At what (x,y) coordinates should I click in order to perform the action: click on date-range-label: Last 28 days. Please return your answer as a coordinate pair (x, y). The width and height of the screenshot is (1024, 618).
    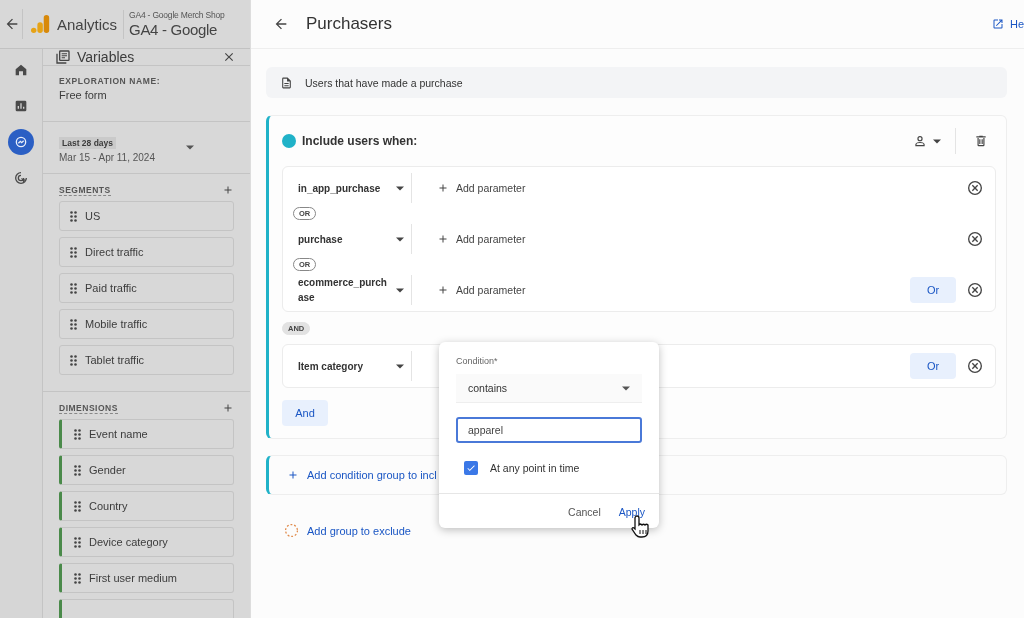
    Looking at the image, I should click on (88, 143).